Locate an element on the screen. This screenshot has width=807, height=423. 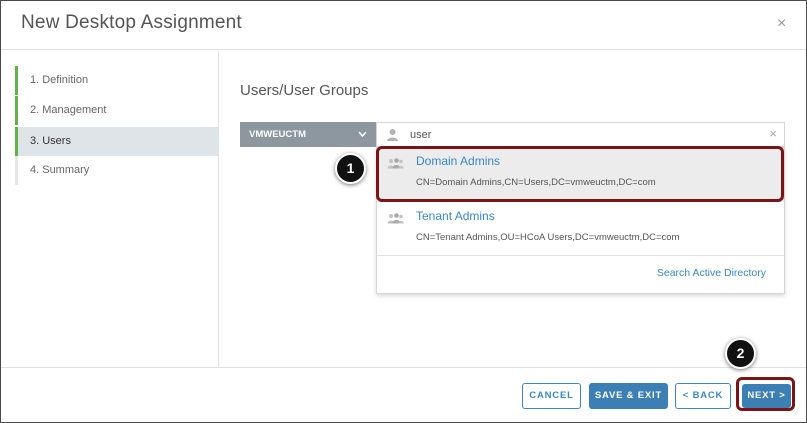
user-search-input is located at coordinates (580, 135).